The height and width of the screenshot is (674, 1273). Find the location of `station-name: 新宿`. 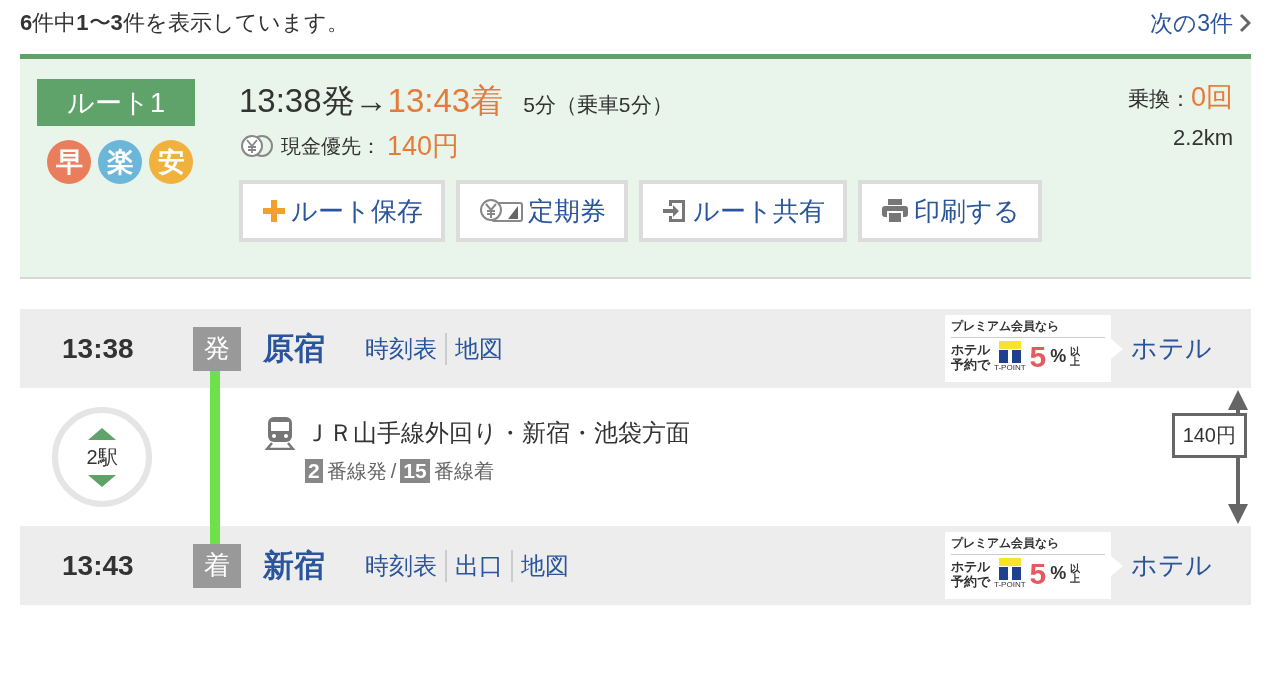

station-name: 新宿 is located at coordinates (294, 565).